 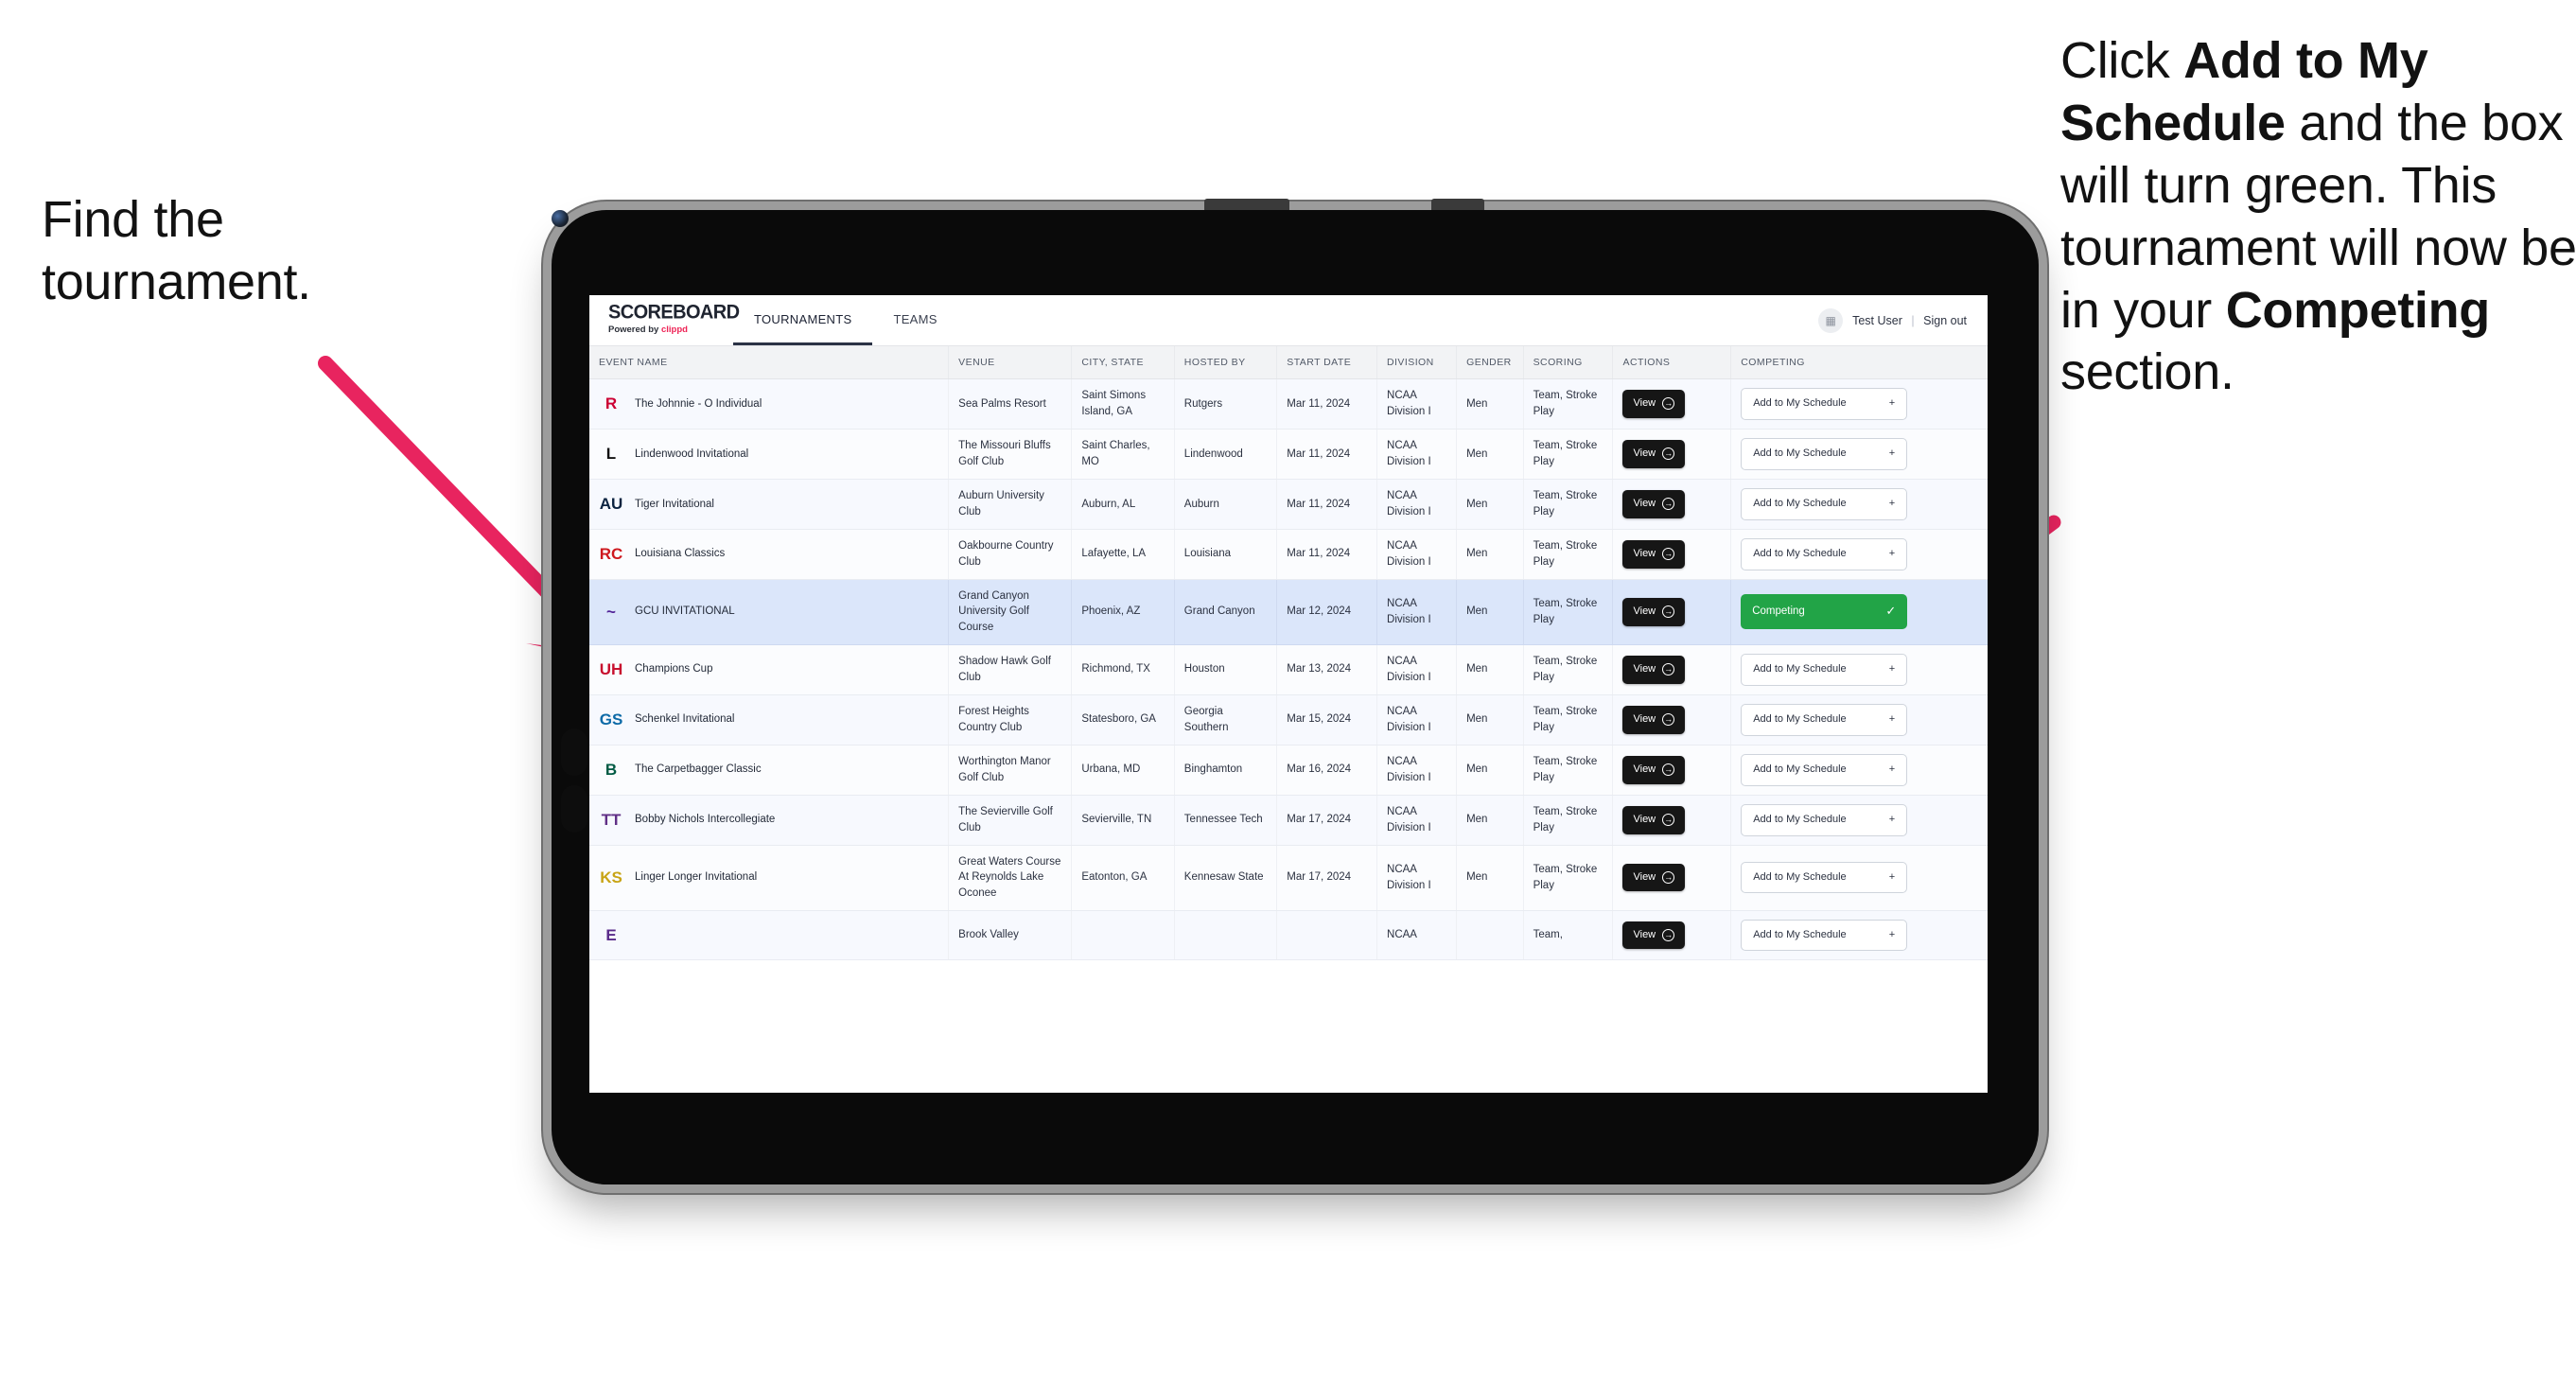 What do you see at coordinates (1226, 612) in the screenshot?
I see `cell-hosted-by: Grand Canyon` at bounding box center [1226, 612].